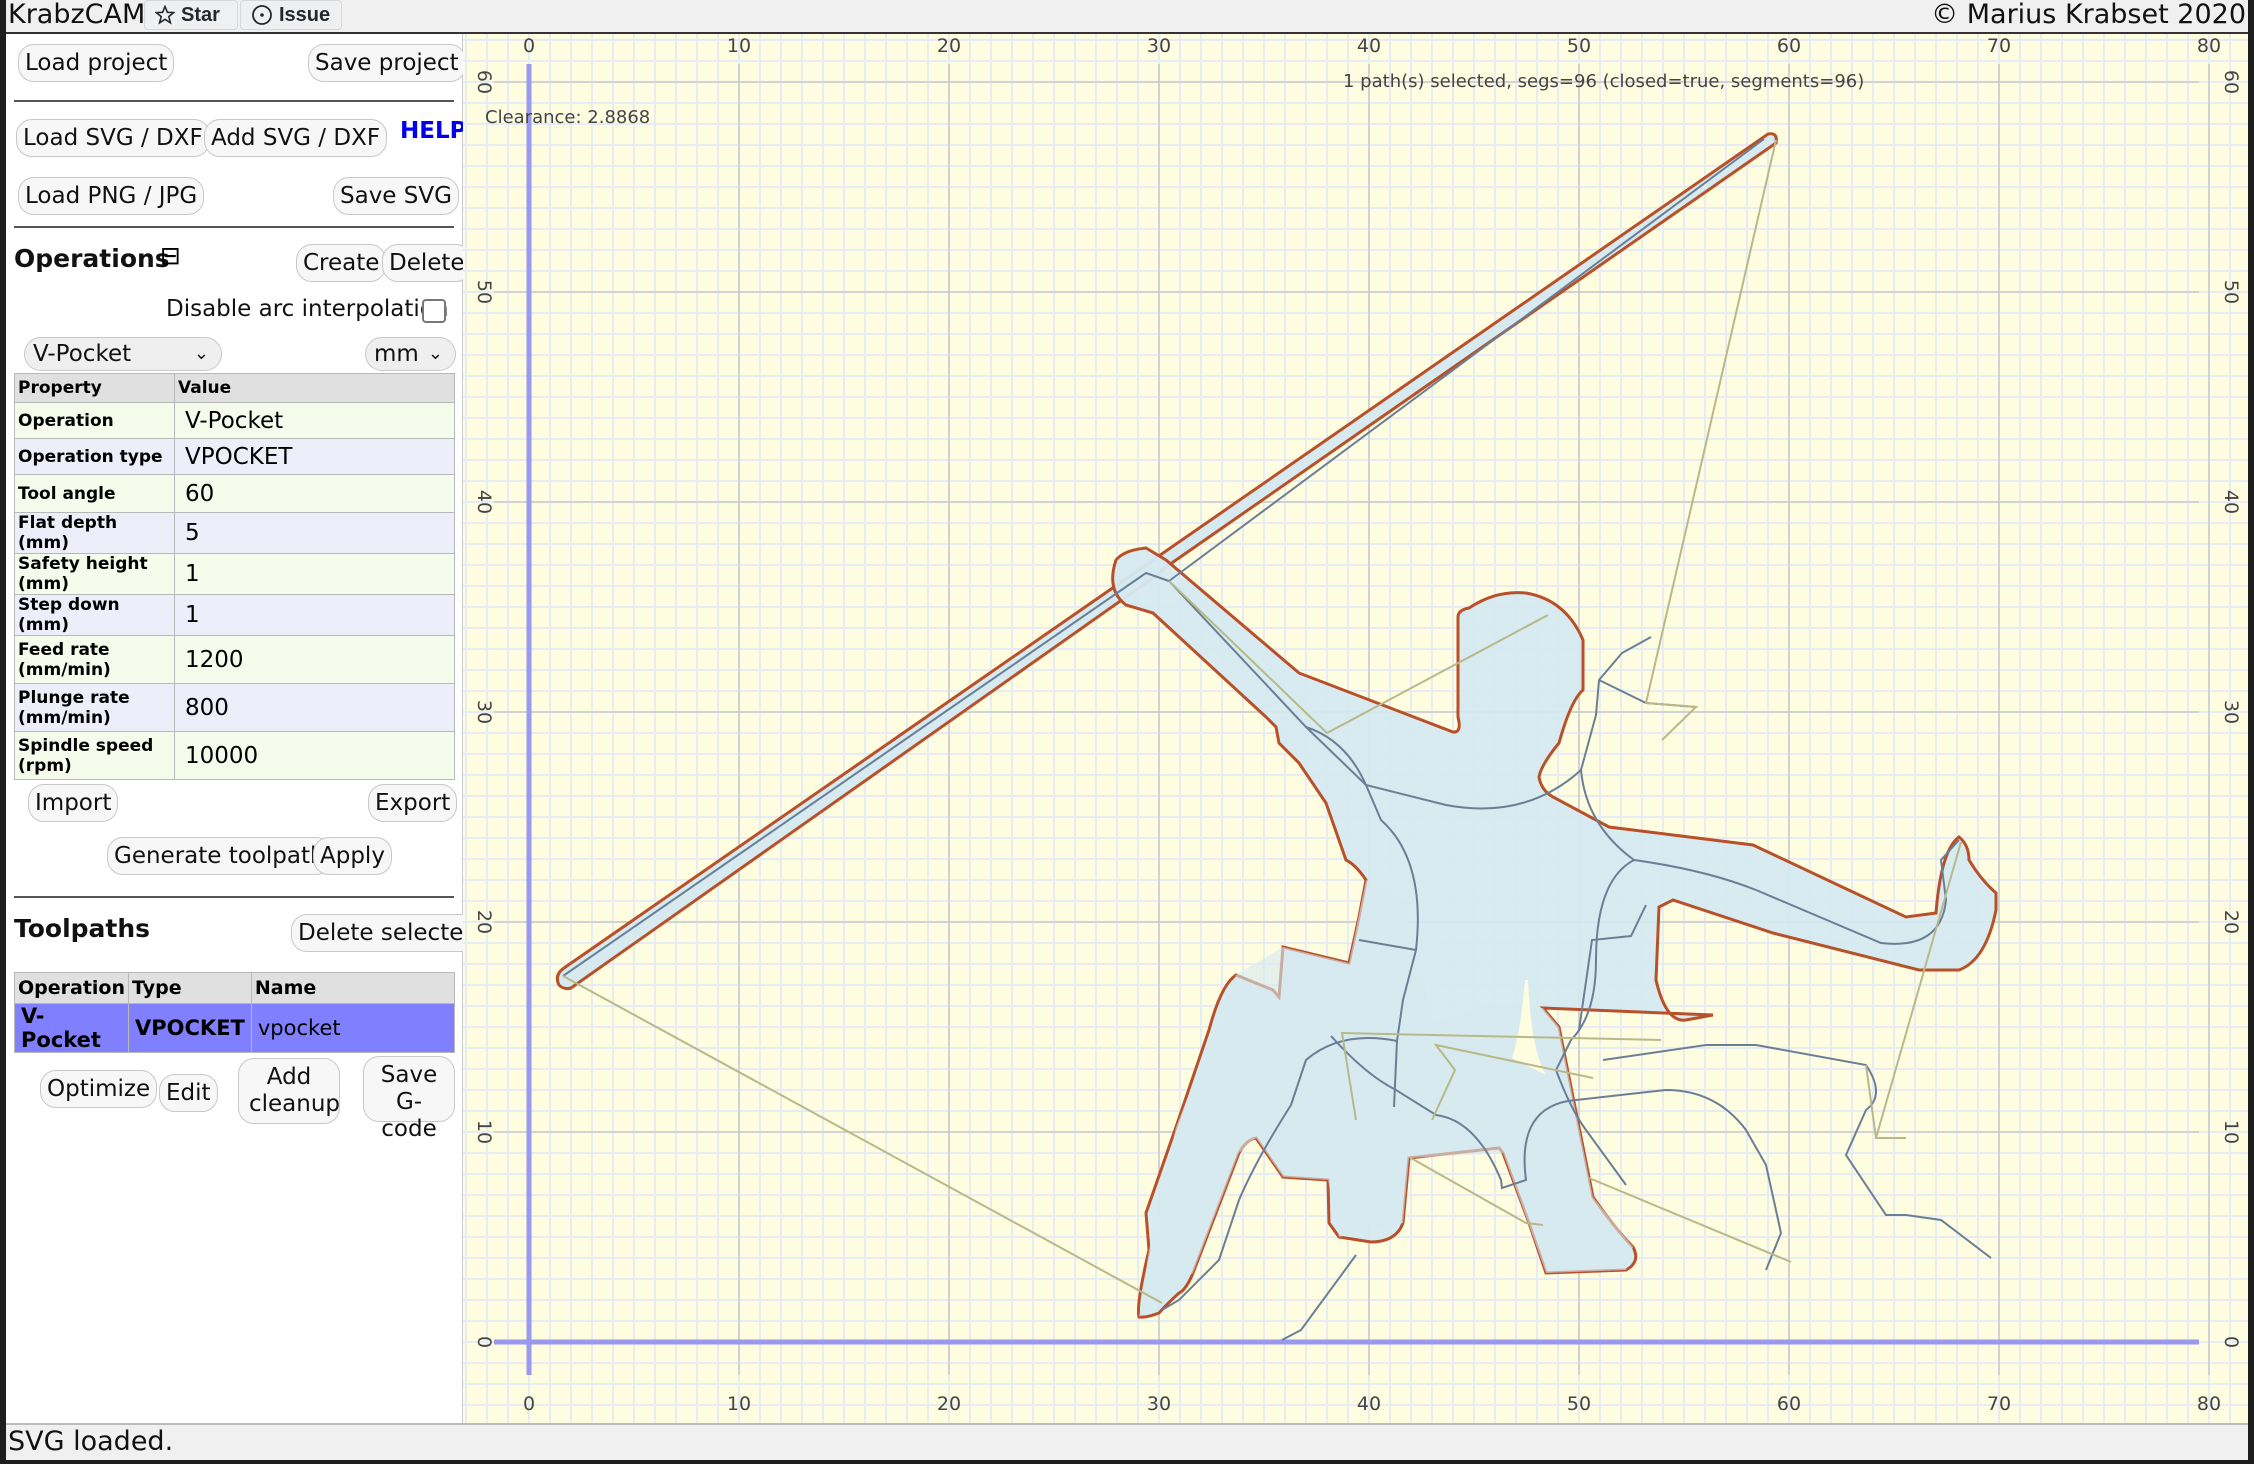  Describe the element at coordinates (77, 15) in the screenshot. I see `app-title: KrabzCAM` at that location.